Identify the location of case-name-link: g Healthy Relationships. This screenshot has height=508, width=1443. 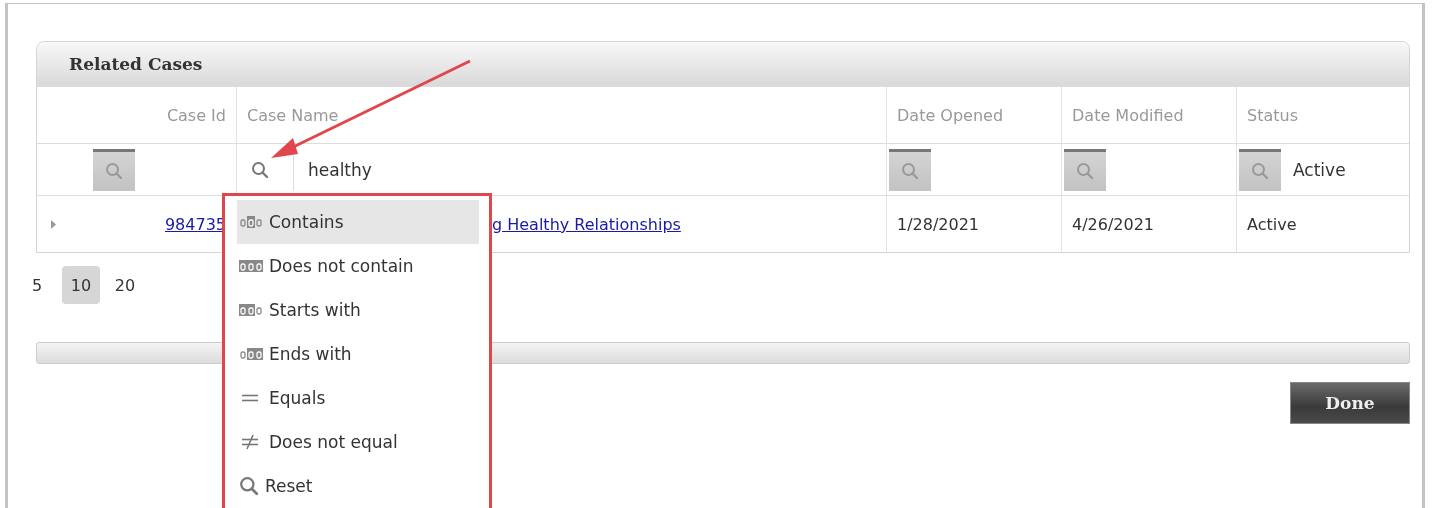
(586, 224).